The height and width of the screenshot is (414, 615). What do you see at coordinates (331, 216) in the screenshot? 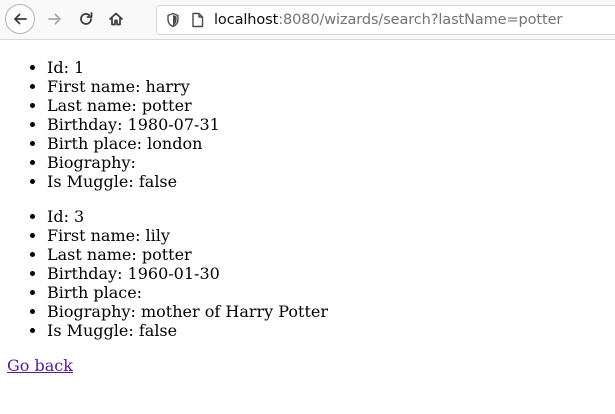
I see `wizard-id: Id: 3` at bounding box center [331, 216].